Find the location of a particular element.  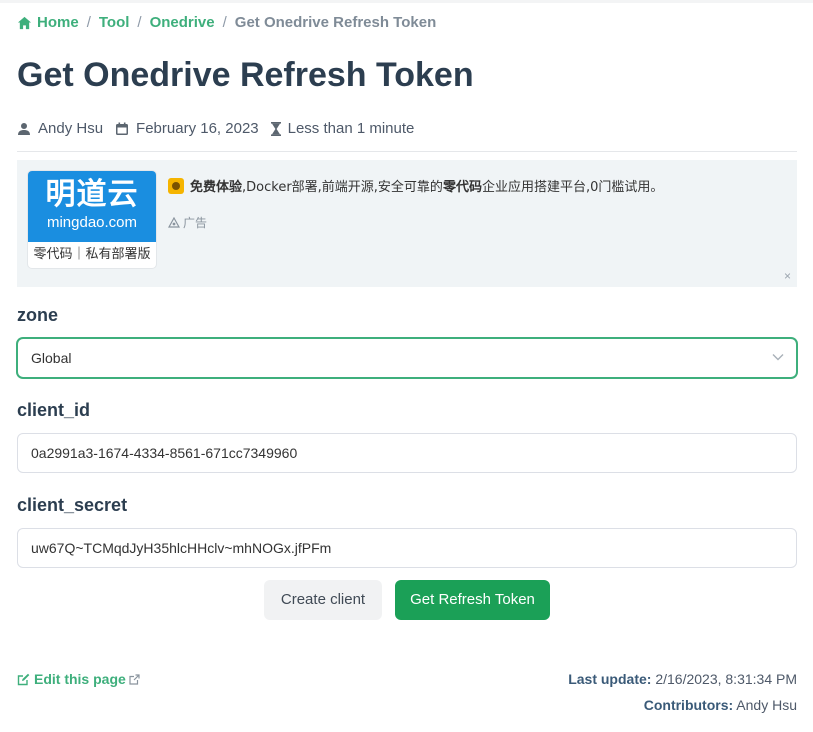

ad-logo: 明道云 mingdao.com 零代码｜私有部署版 is located at coordinates (92, 219).